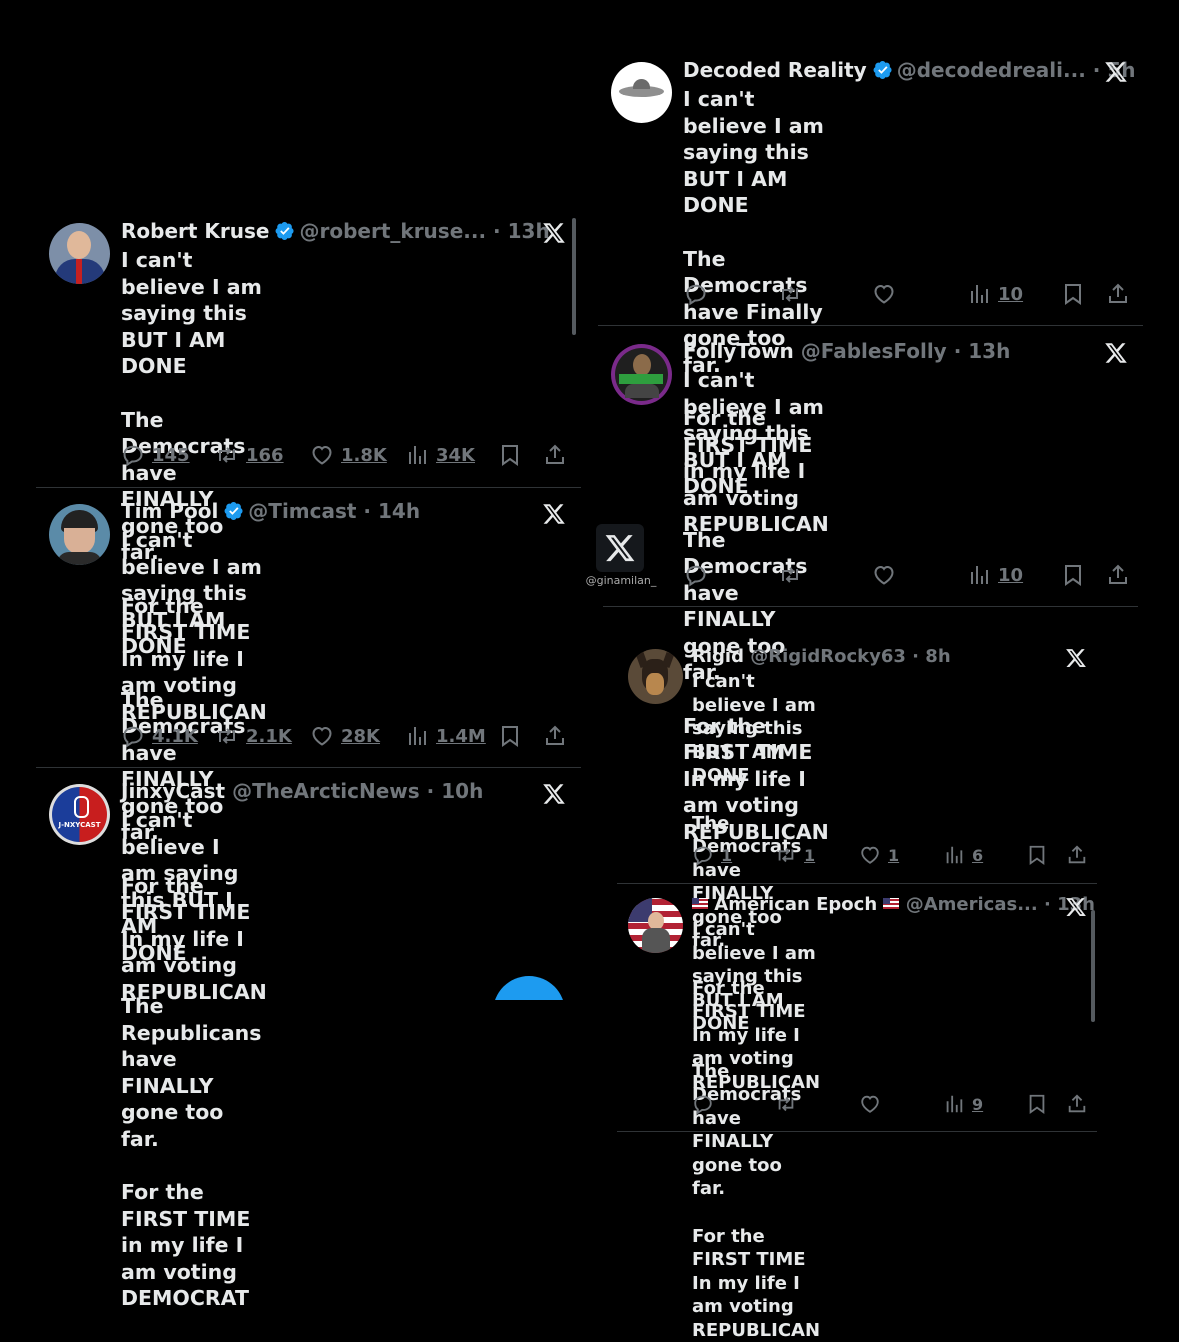 The height and width of the screenshot is (1342, 1179). I want to click on repost-count: 166, so click(265, 455).